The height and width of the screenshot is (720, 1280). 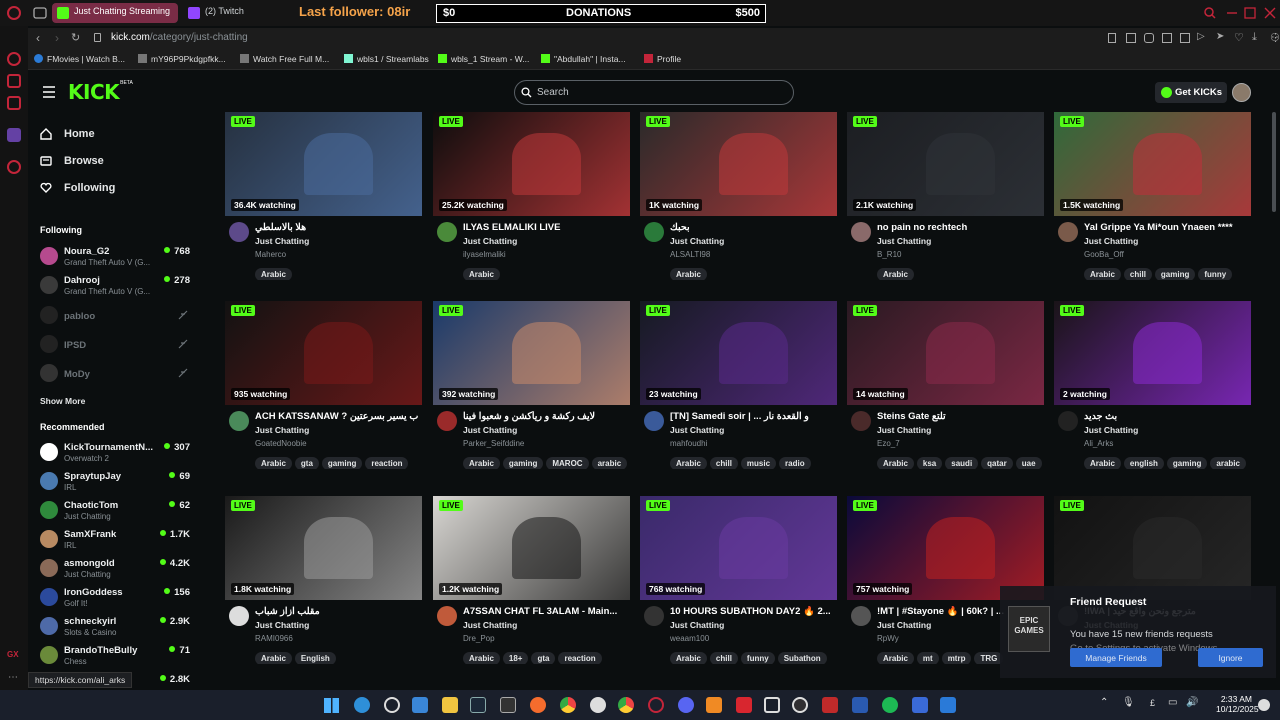 I want to click on discord-icon, so click(x=686, y=705).